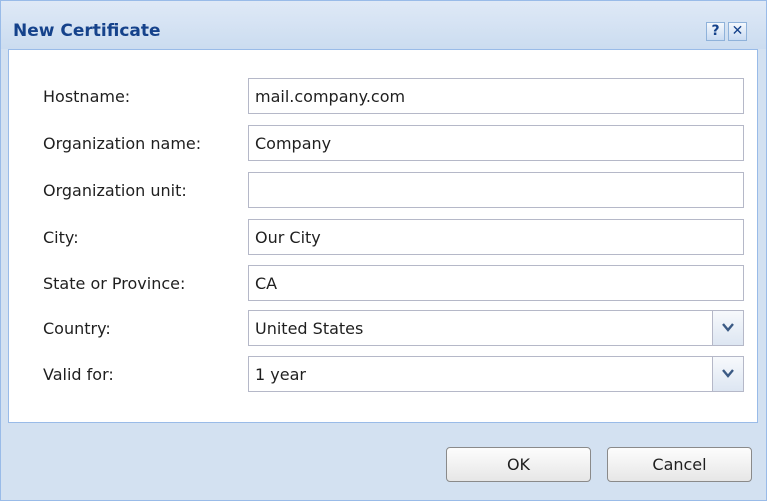 This screenshot has width=767, height=501. What do you see at coordinates (122, 143) in the screenshot?
I see `organization-name-label: Organization name:` at bounding box center [122, 143].